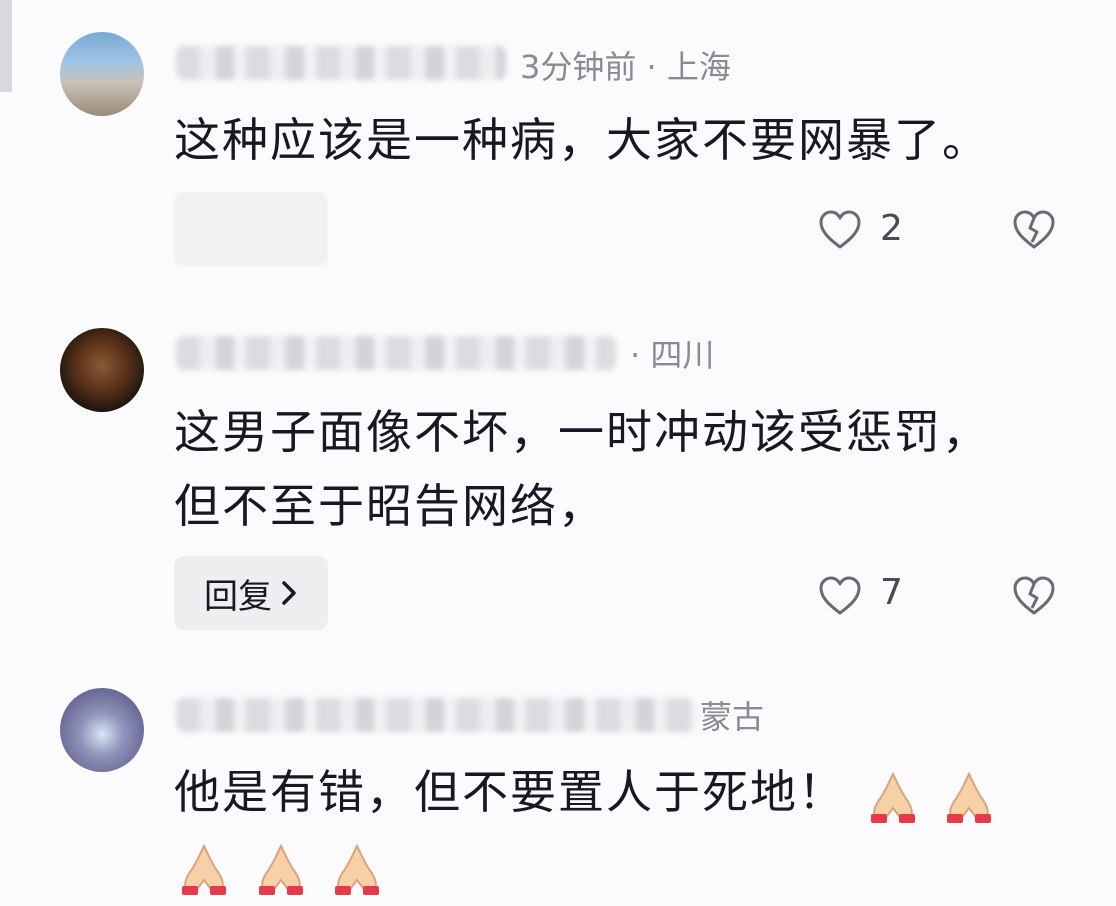 The image size is (1116, 906). Describe the element at coordinates (289, 593) in the screenshot. I see `chevron-right-icon` at that location.